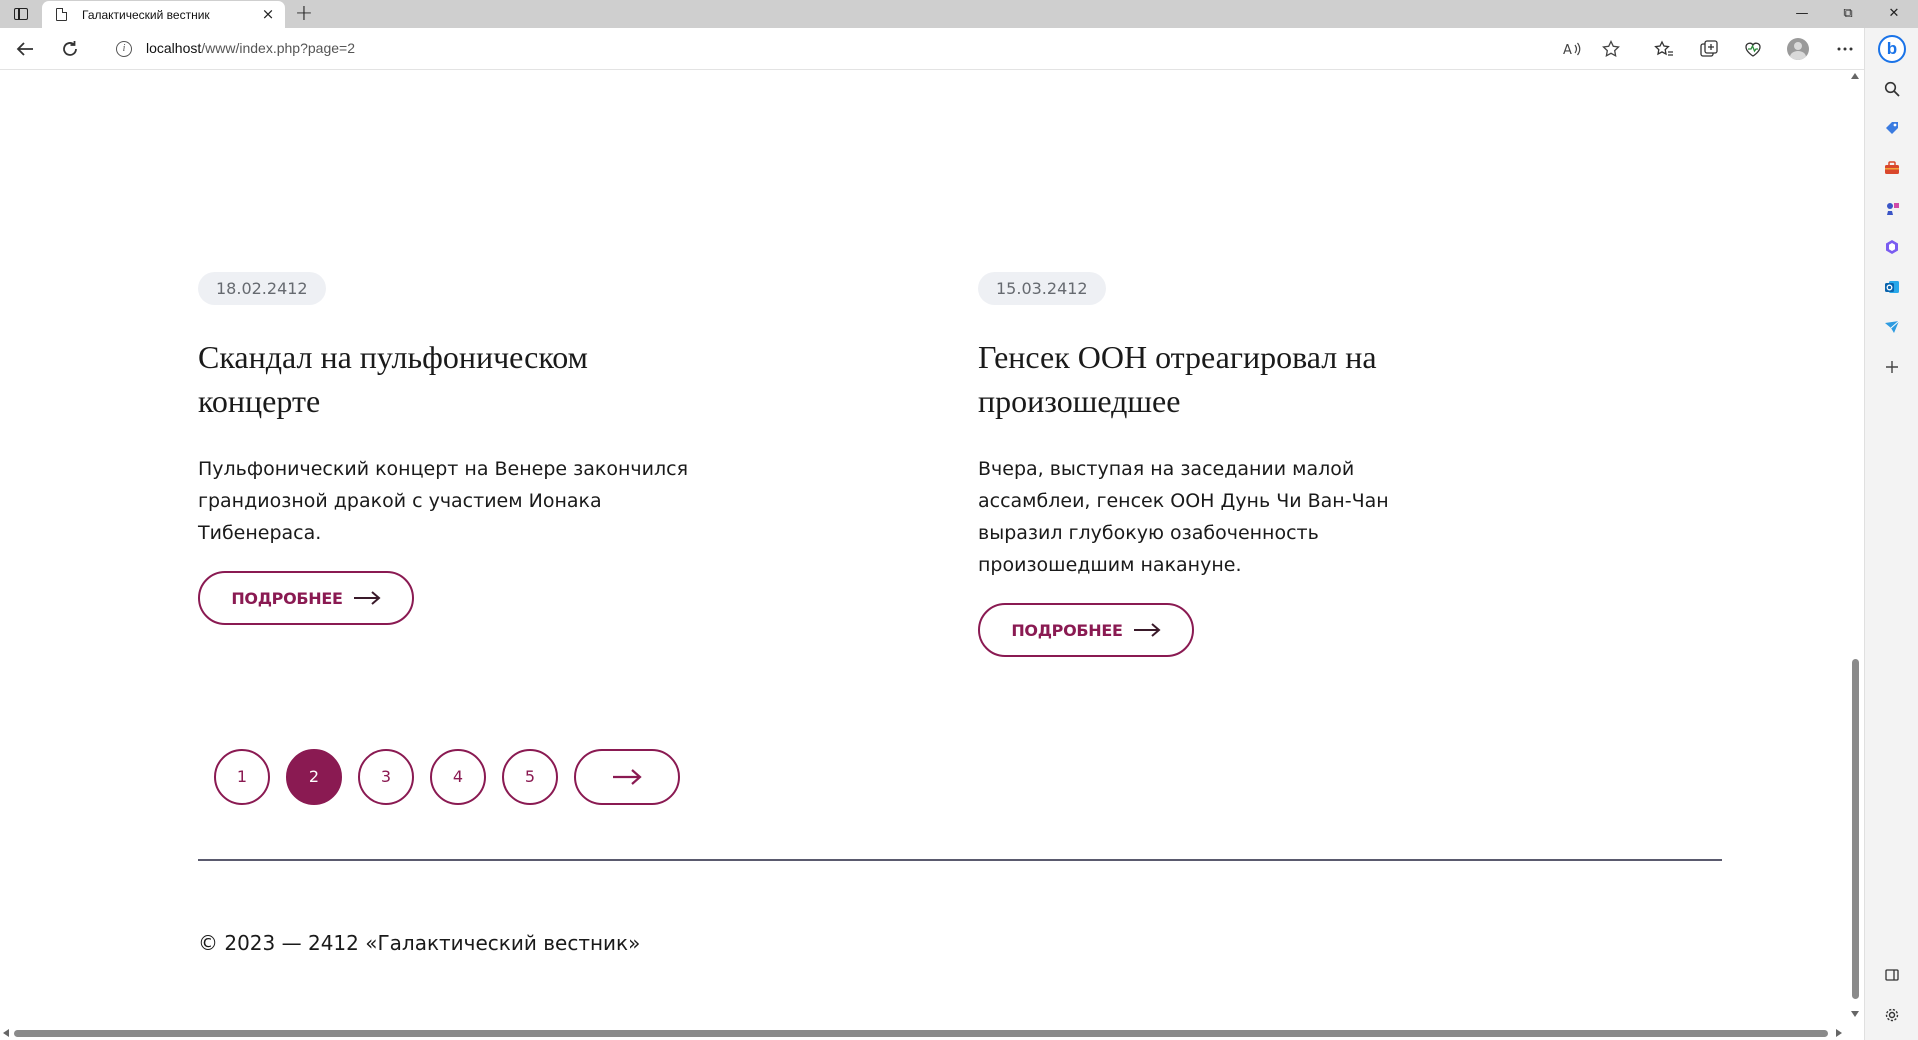 This screenshot has width=1918, height=1040. What do you see at coordinates (146, 15) in the screenshot?
I see `tab-title: Галактический вестник` at bounding box center [146, 15].